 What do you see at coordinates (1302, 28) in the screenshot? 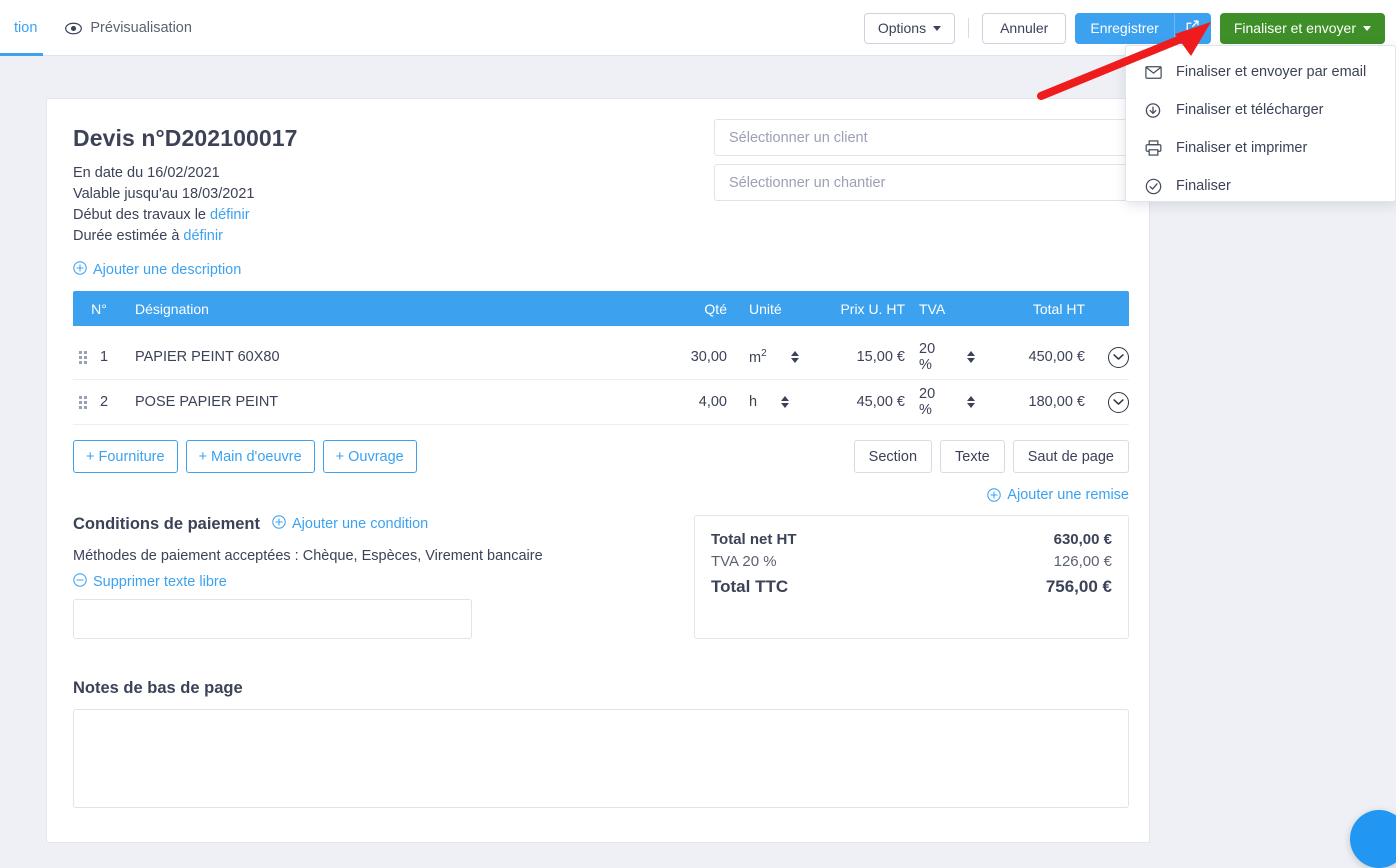
I see `finalize-and-send-button: Finaliser et envoyer` at bounding box center [1302, 28].